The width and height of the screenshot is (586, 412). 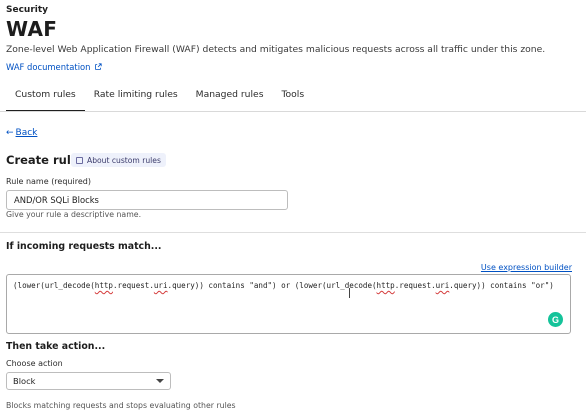 What do you see at coordinates (88, 381) in the screenshot?
I see `action-select: Block` at bounding box center [88, 381].